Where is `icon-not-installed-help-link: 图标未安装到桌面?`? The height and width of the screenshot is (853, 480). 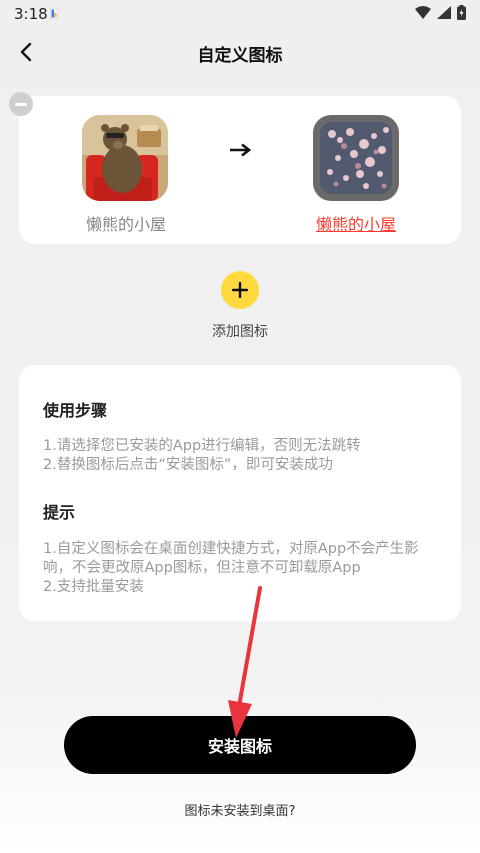 icon-not-installed-help-link: 图标未安装到桌面? is located at coordinates (240, 809).